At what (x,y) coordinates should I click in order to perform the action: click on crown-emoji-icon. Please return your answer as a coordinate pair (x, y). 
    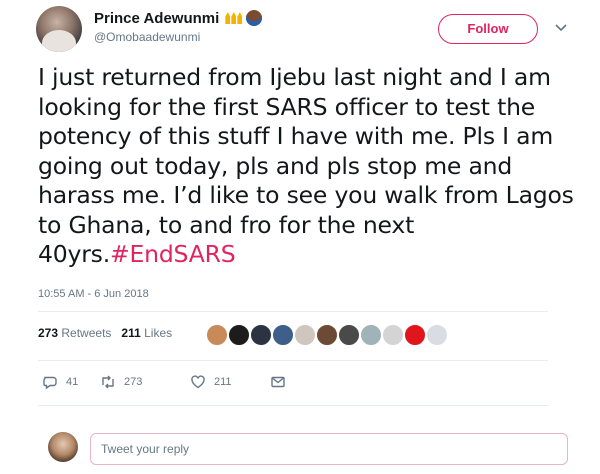
    Looking at the image, I should click on (234, 17).